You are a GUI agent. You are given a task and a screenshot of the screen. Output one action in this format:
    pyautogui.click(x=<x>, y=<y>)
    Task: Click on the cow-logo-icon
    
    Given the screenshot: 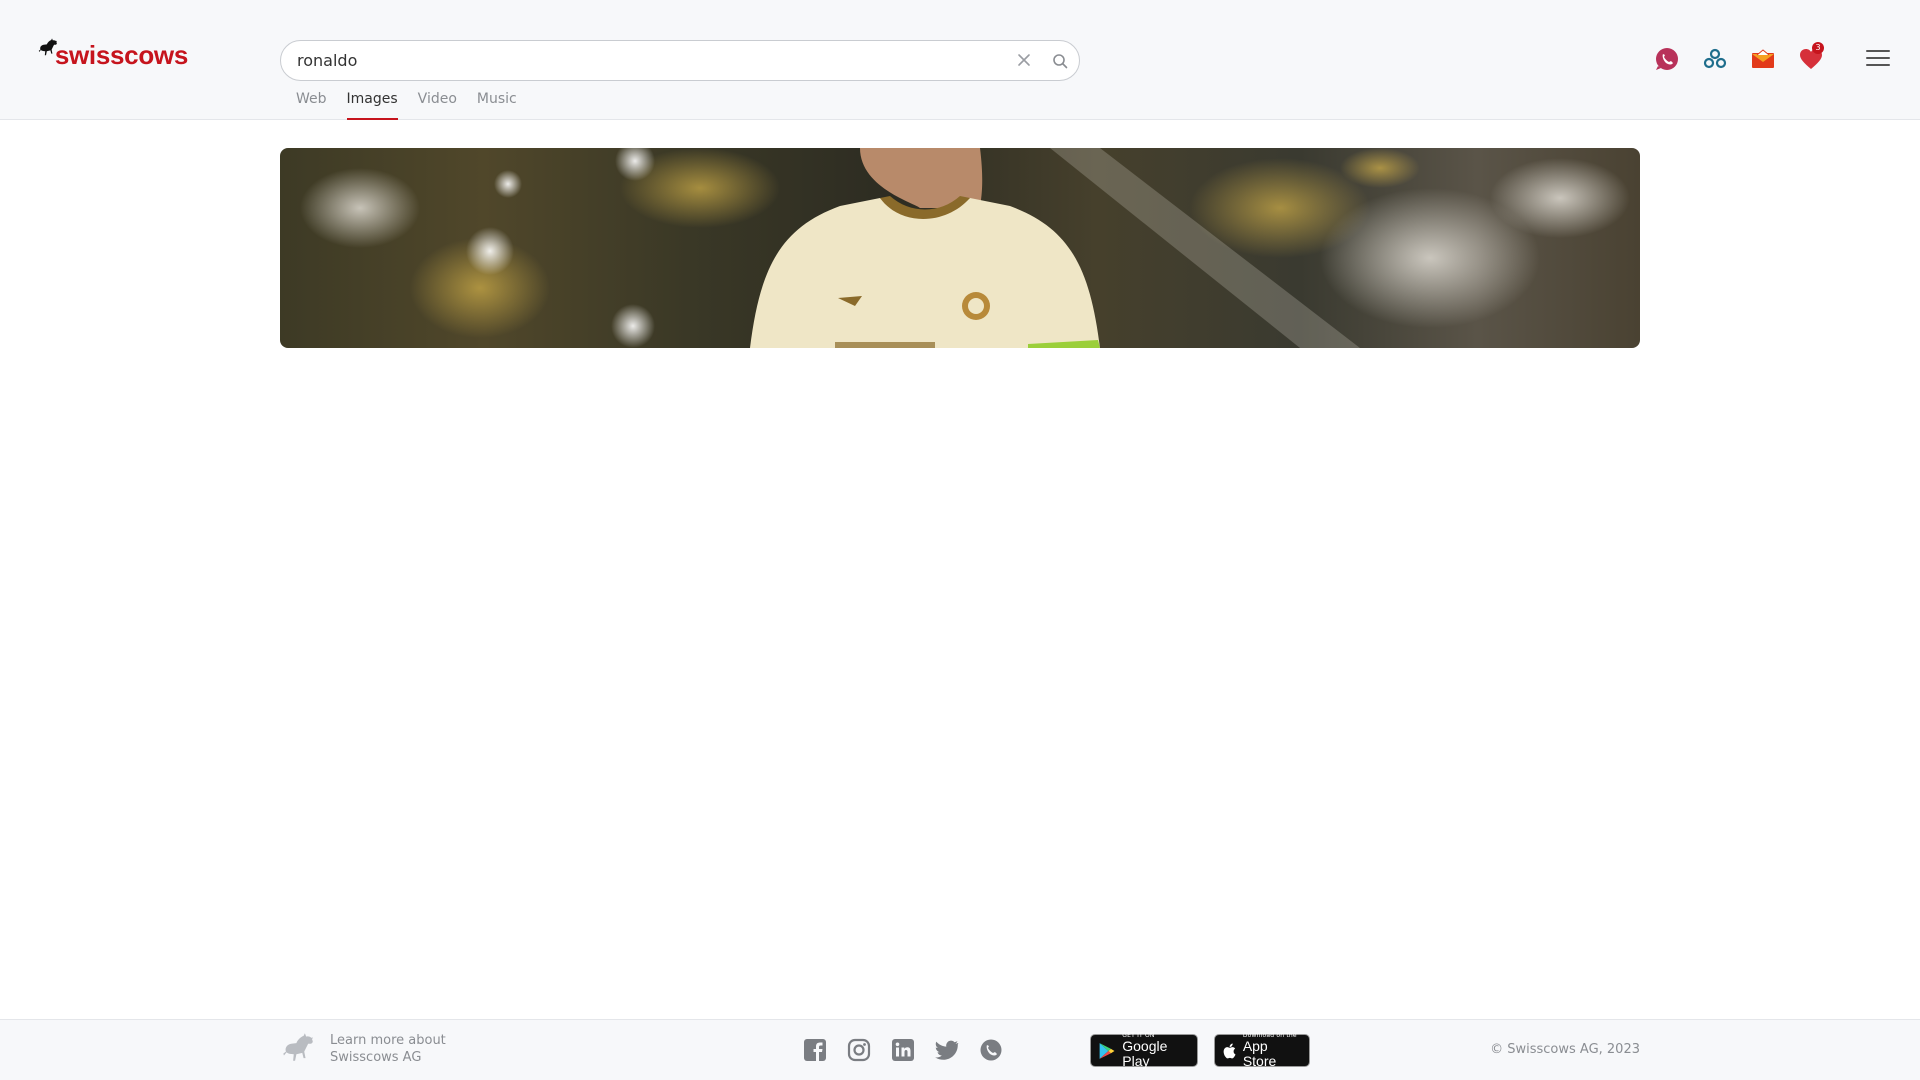 What is the action you would take?
    pyautogui.click(x=298, y=1047)
    